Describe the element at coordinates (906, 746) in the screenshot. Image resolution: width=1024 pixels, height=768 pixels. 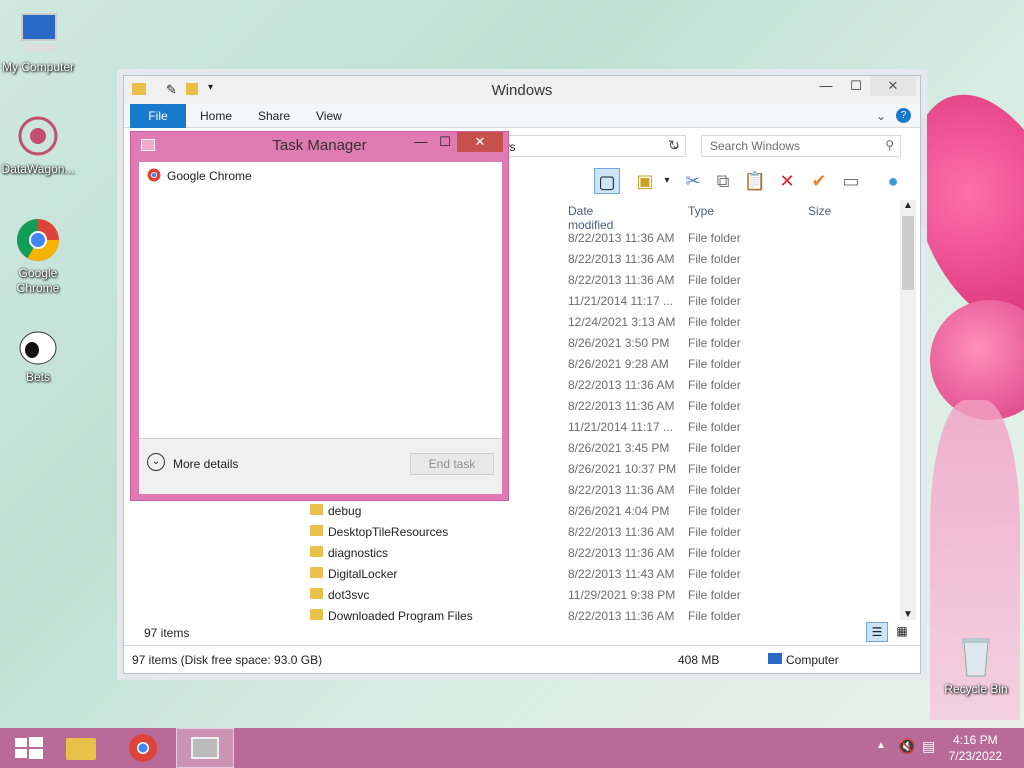
I see `volume-muted-icon: 🔇` at that location.